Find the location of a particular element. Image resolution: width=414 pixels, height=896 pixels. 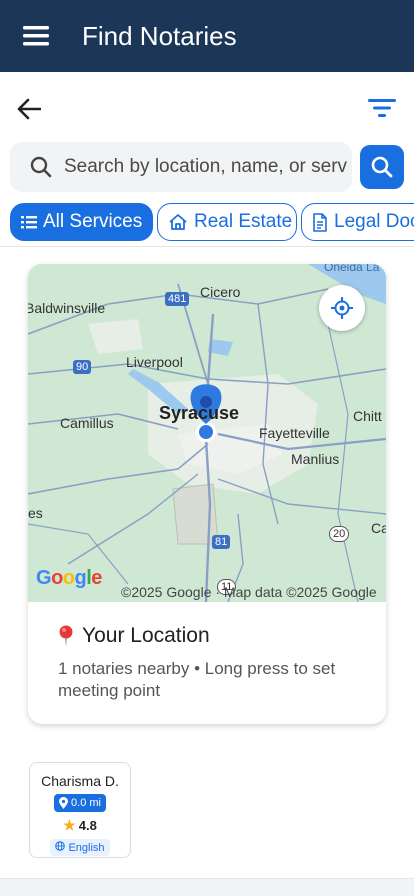

document-icon is located at coordinates (320, 222).